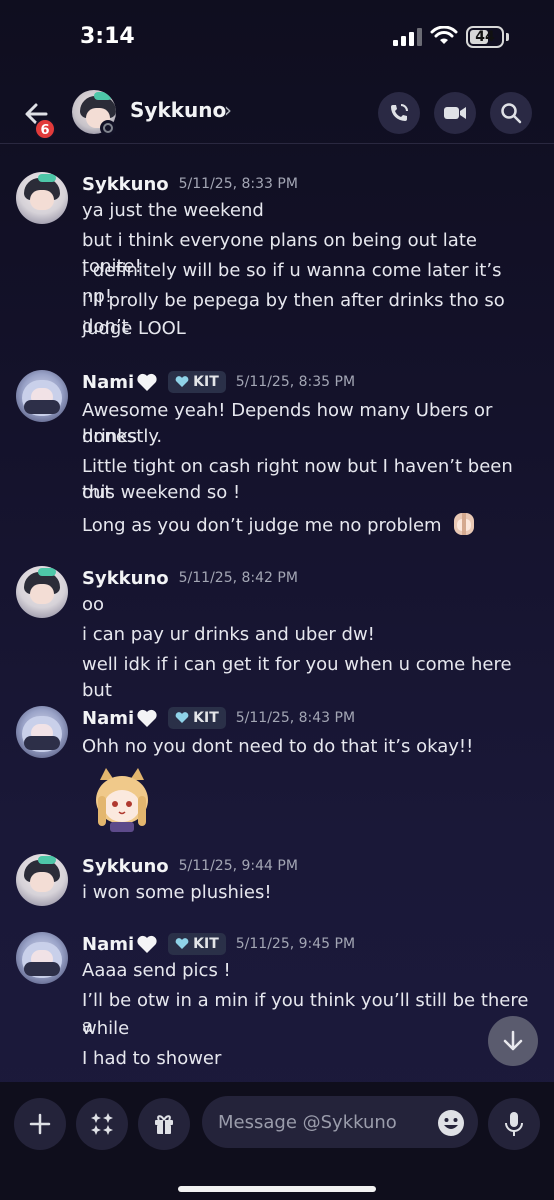 The height and width of the screenshot is (1200, 554). I want to click on message-text: Long as you don’t judge me no problem, so click(262, 525).